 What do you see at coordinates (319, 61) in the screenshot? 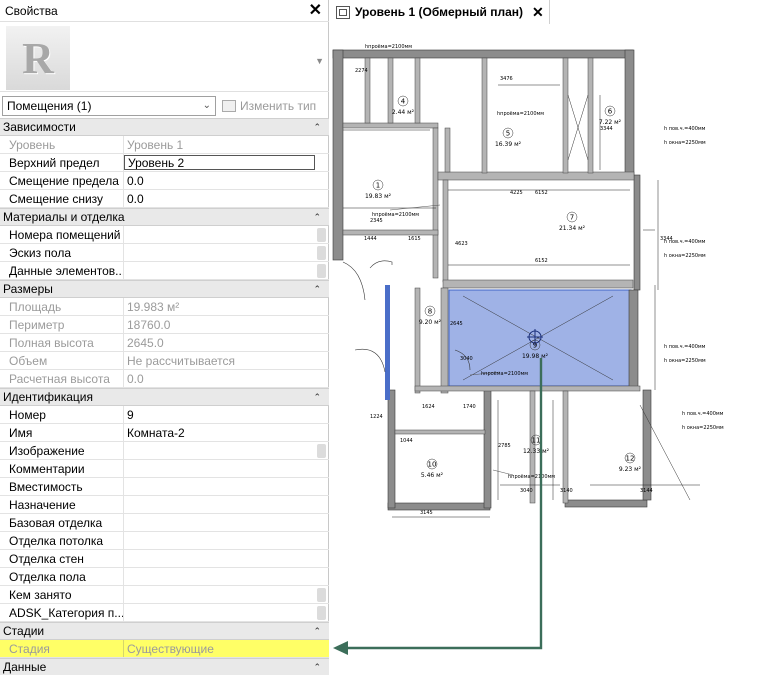
I see `chevron-down-icon: ▼` at bounding box center [319, 61].